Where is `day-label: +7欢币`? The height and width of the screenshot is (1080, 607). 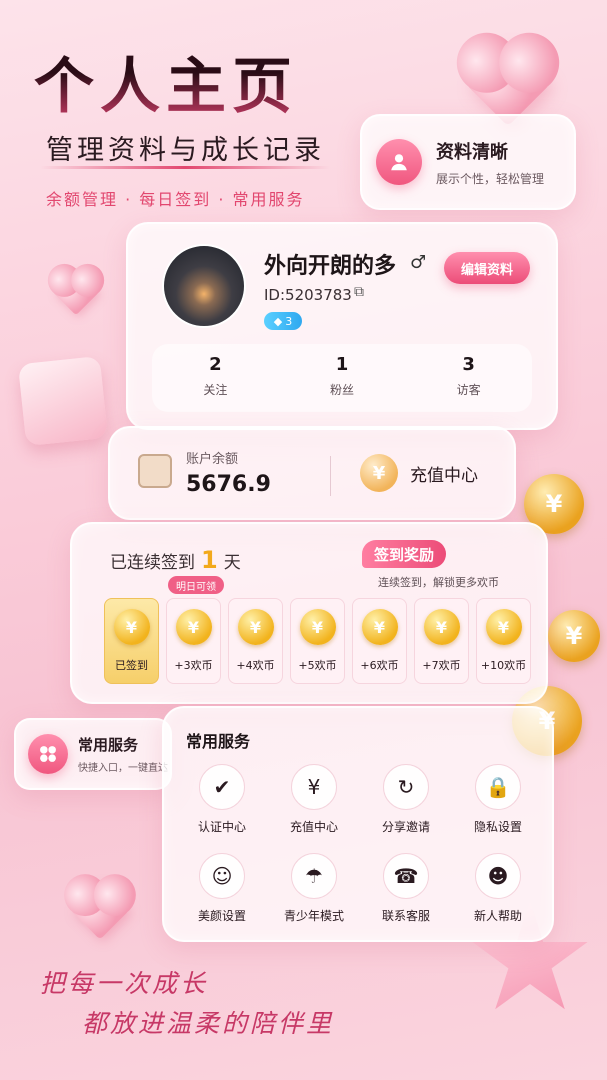 day-label: +7欢币 is located at coordinates (441, 665).